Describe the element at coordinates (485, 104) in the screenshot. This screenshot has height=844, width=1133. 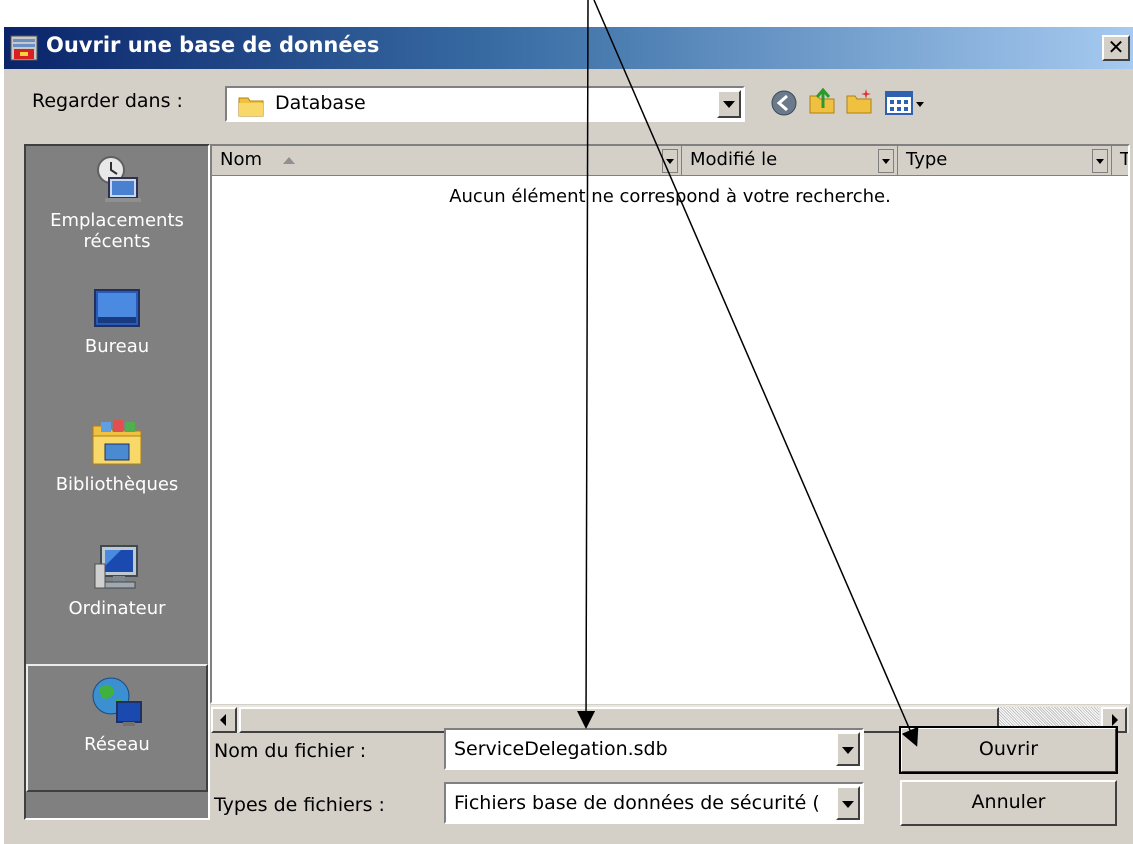
I see `look-in-combo: Database` at that location.